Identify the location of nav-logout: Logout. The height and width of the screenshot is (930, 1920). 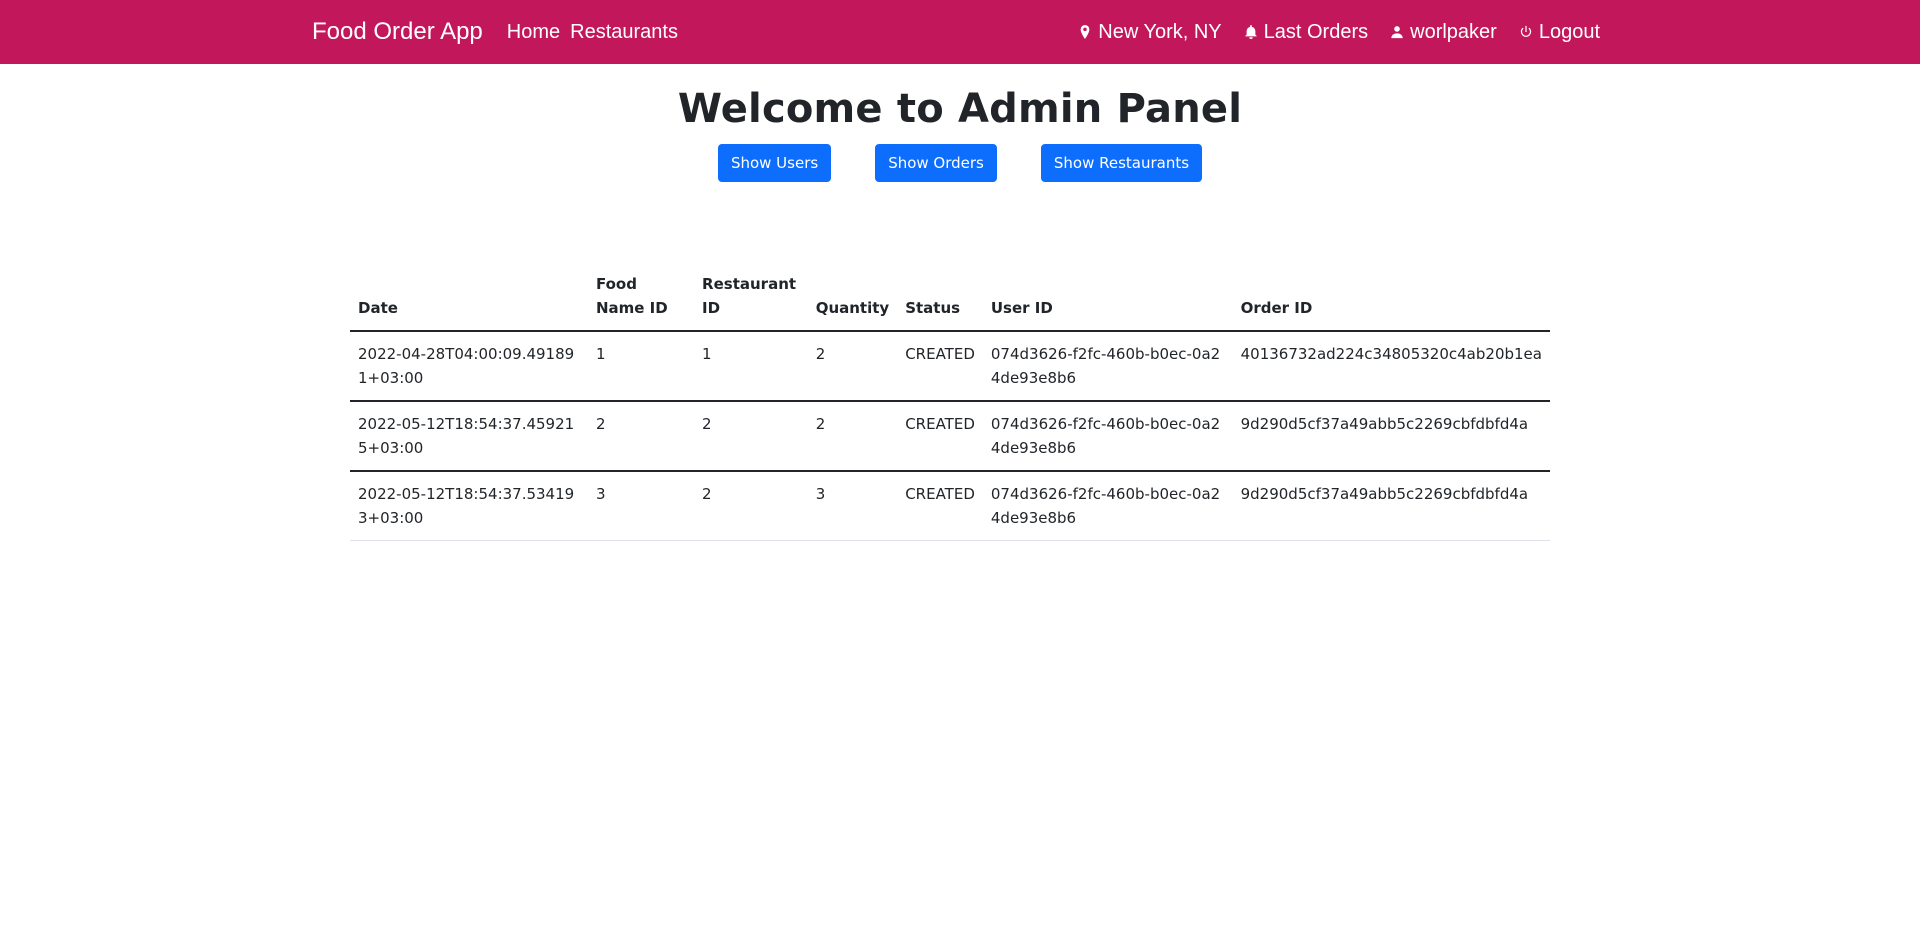
(1559, 32).